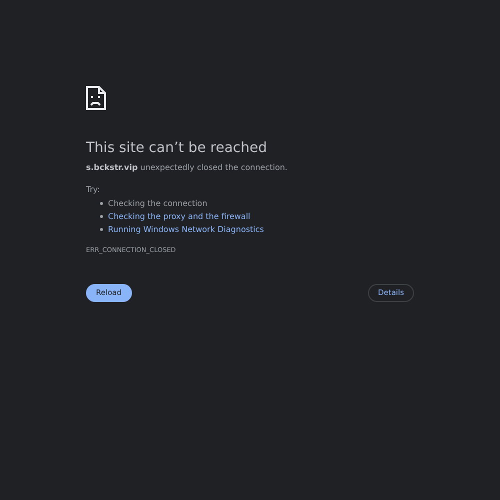  Describe the element at coordinates (93, 190) in the screenshot. I see `try-label: Try:` at that location.